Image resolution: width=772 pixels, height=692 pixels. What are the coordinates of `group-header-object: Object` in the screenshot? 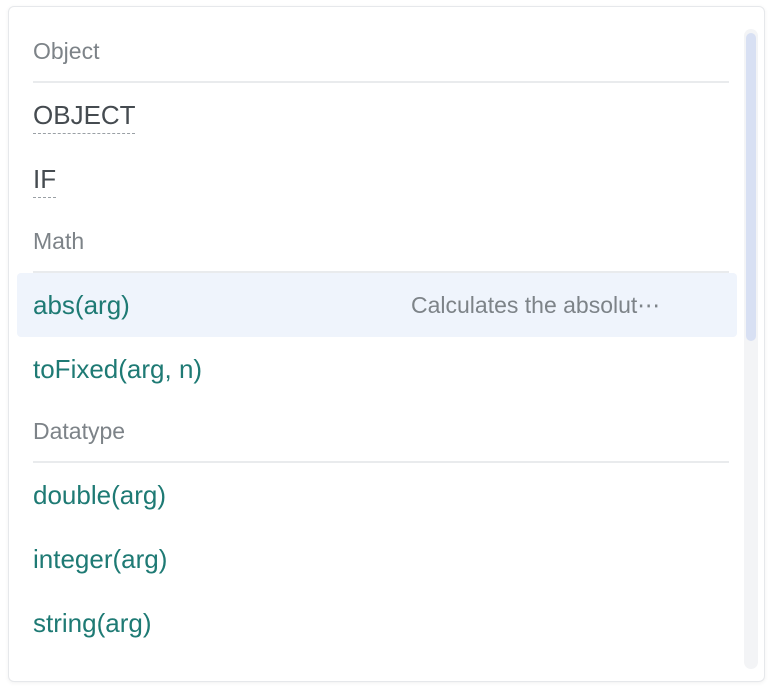 It's located at (381, 52).